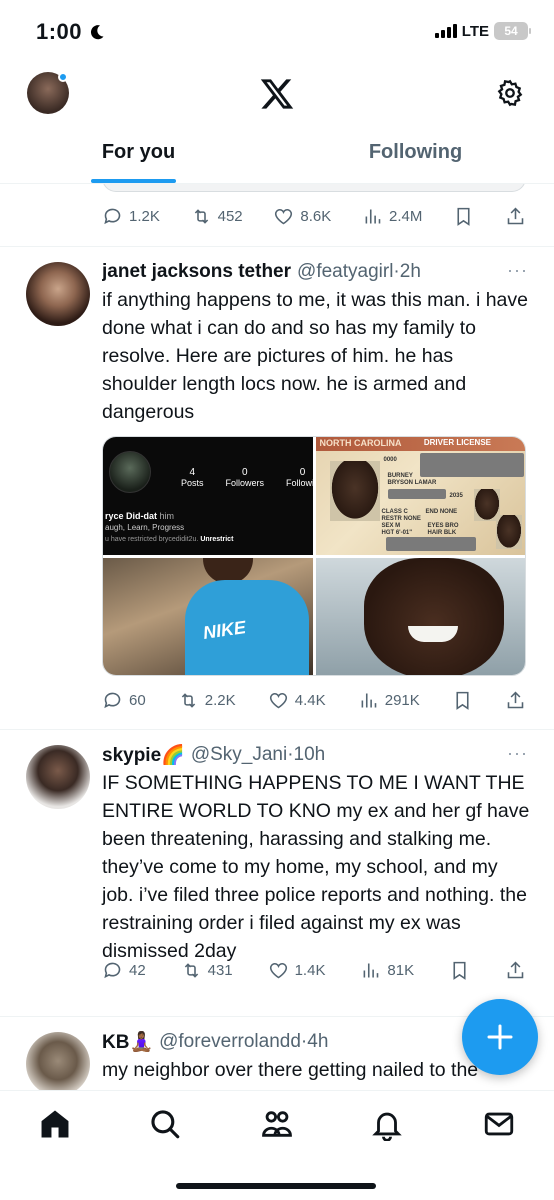 This screenshot has height=1200, width=554. Describe the element at coordinates (165, 1124) in the screenshot. I see `search-icon` at that location.